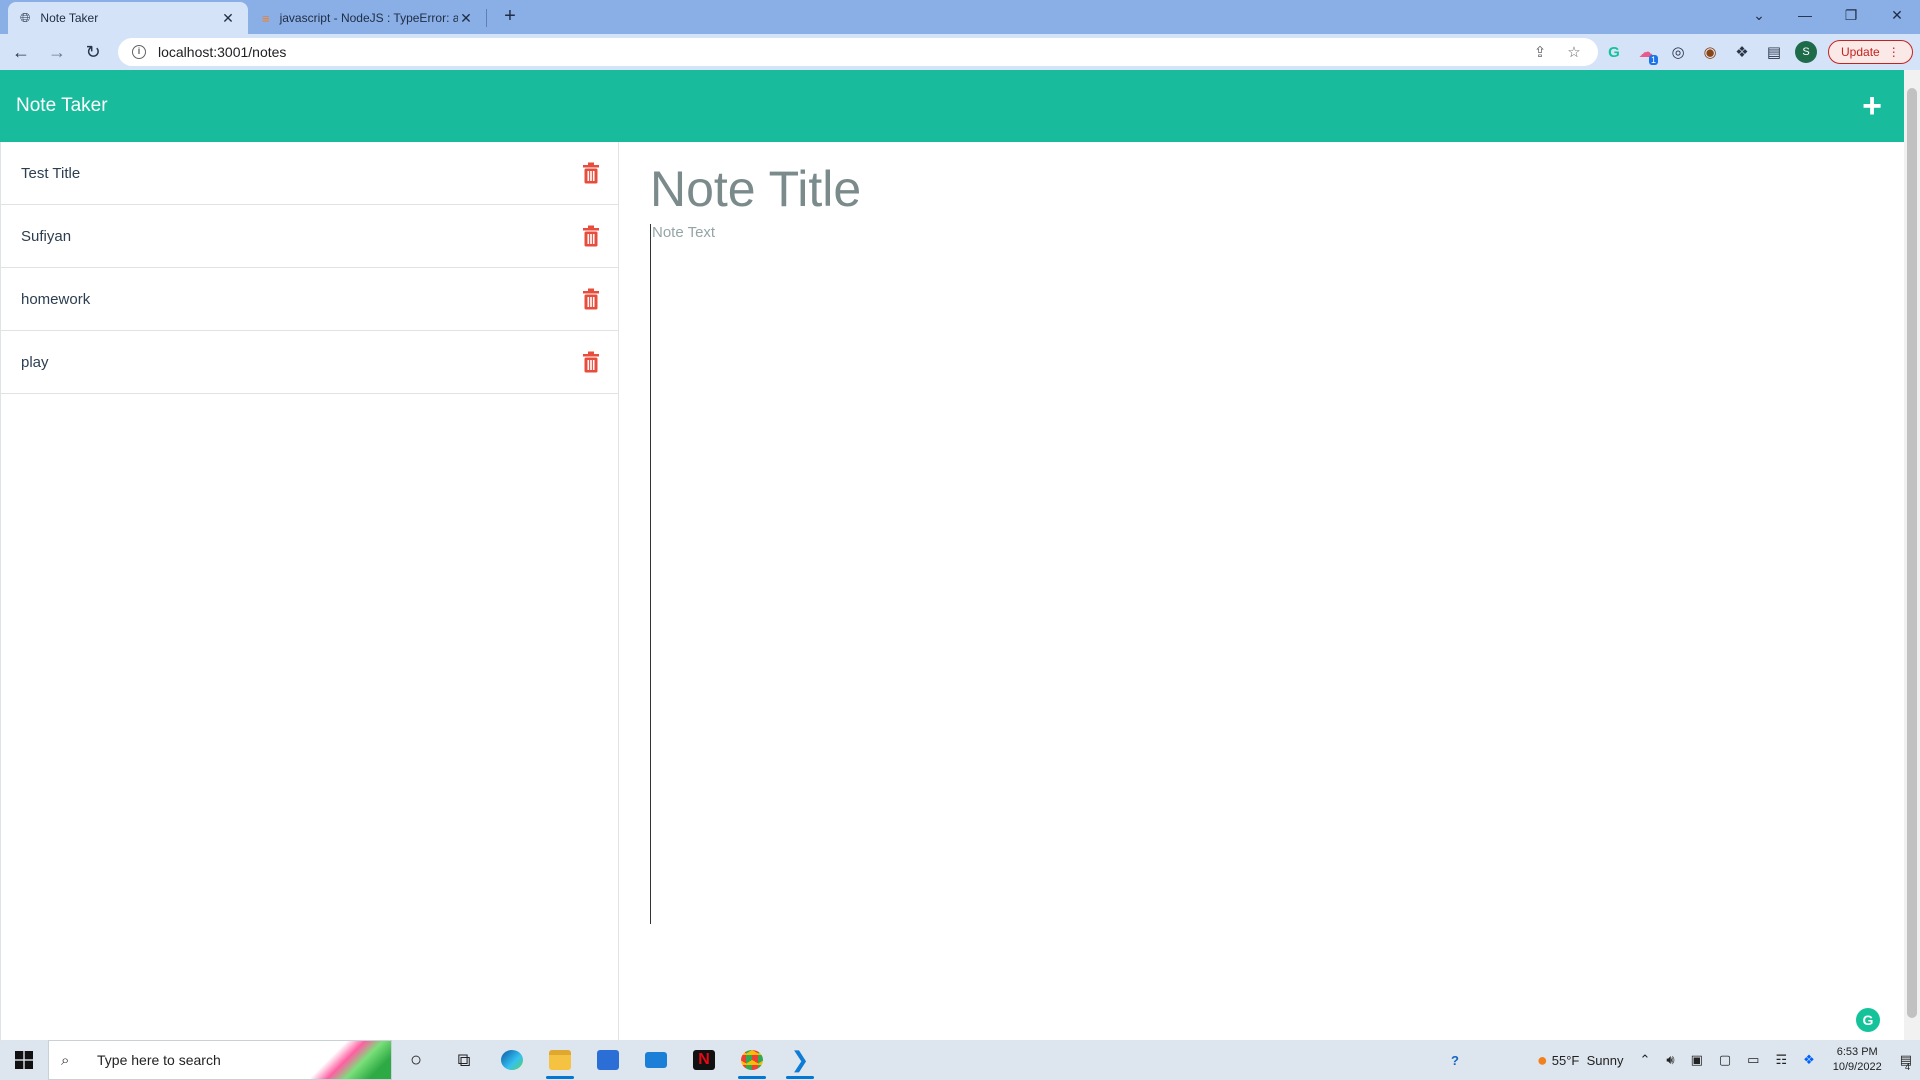  What do you see at coordinates (24, 1060) in the screenshot?
I see `windows-start-icon` at bounding box center [24, 1060].